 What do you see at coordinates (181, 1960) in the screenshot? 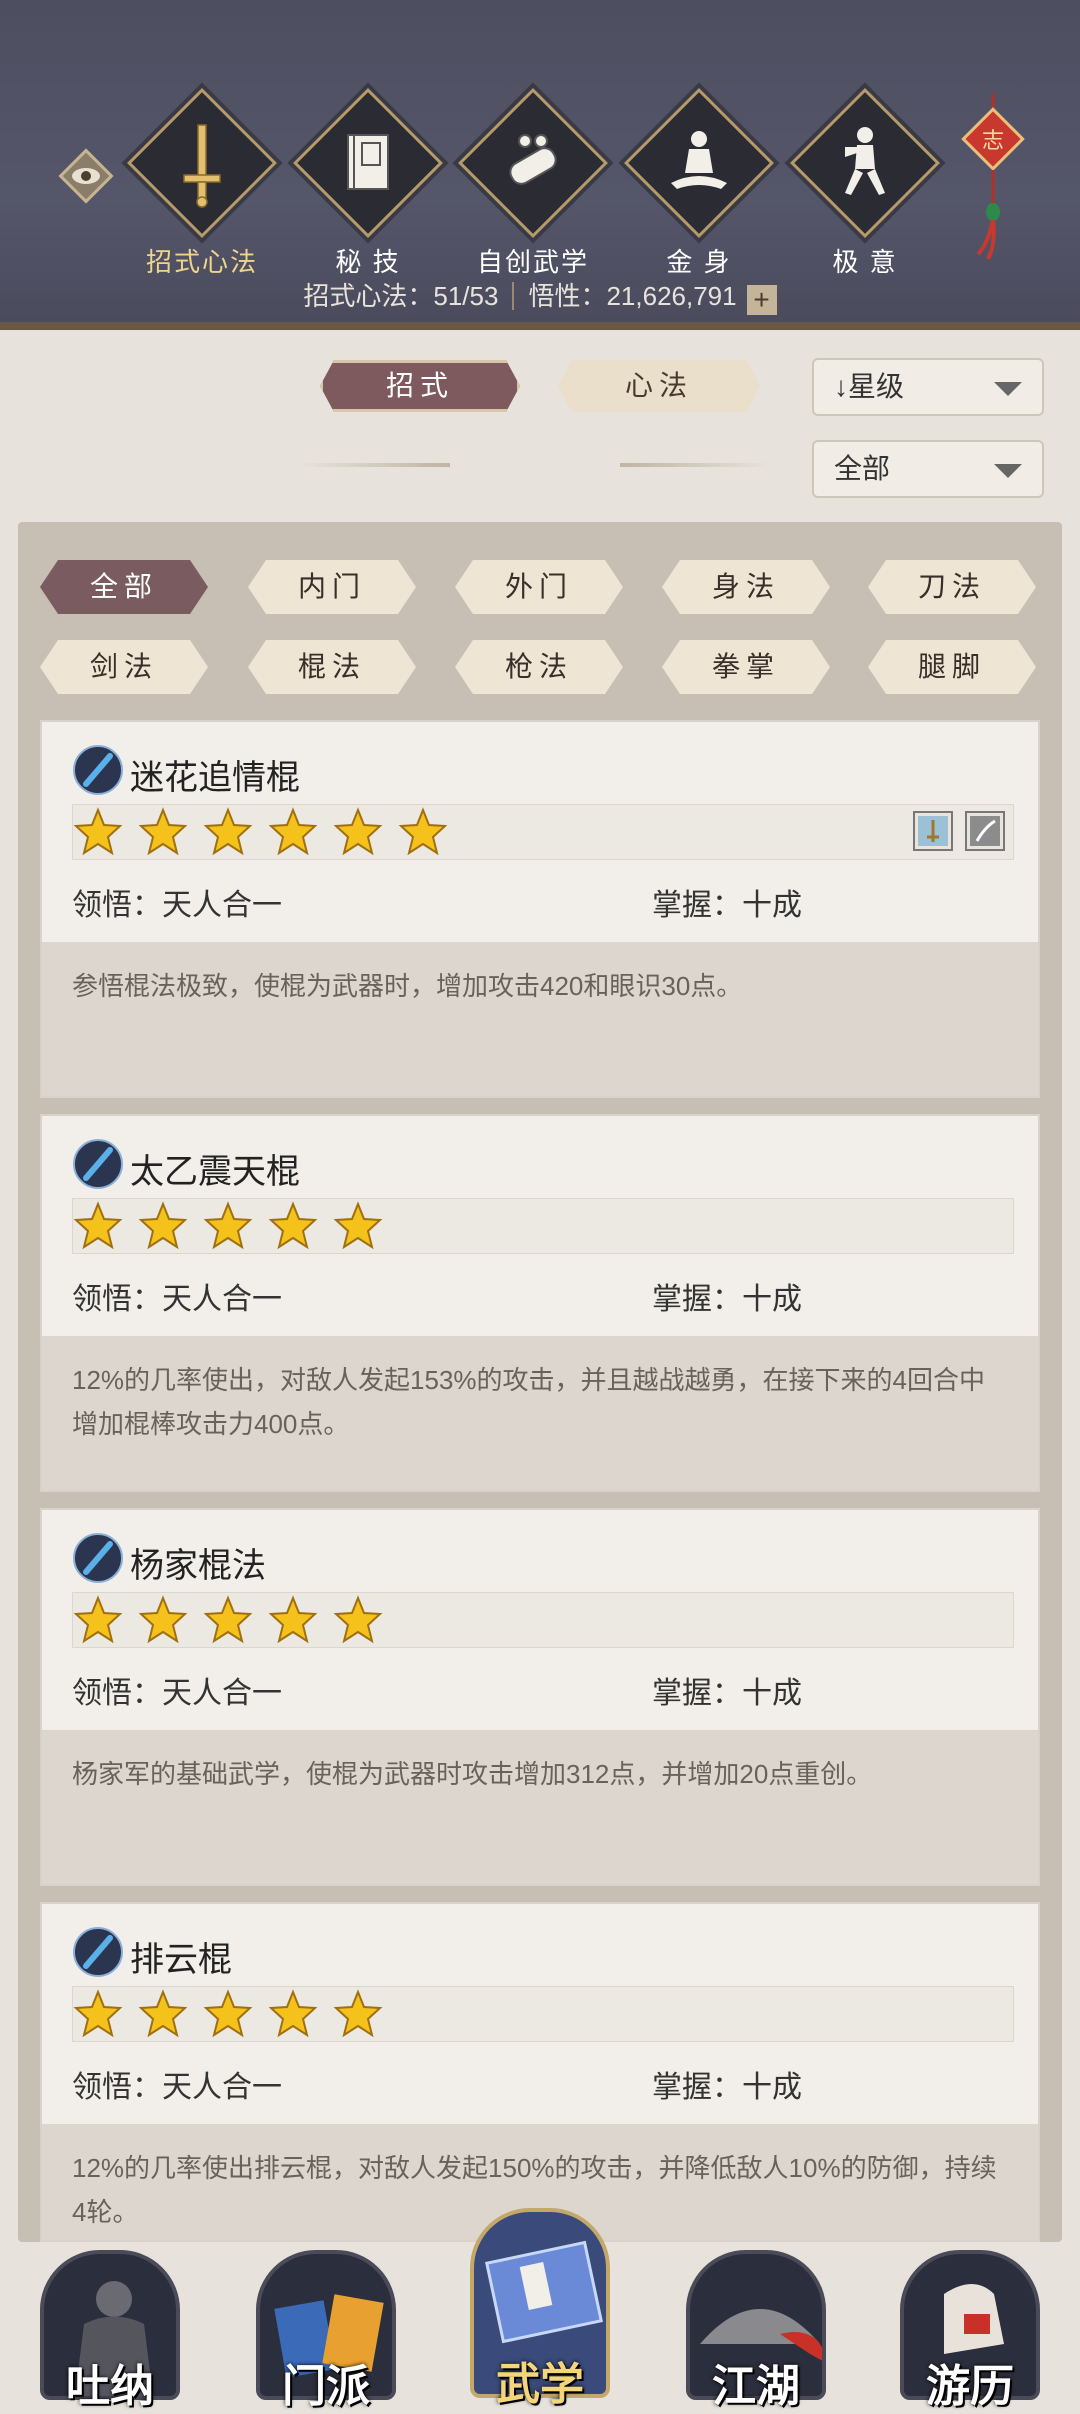
I see `skill-name: 排云棍` at bounding box center [181, 1960].